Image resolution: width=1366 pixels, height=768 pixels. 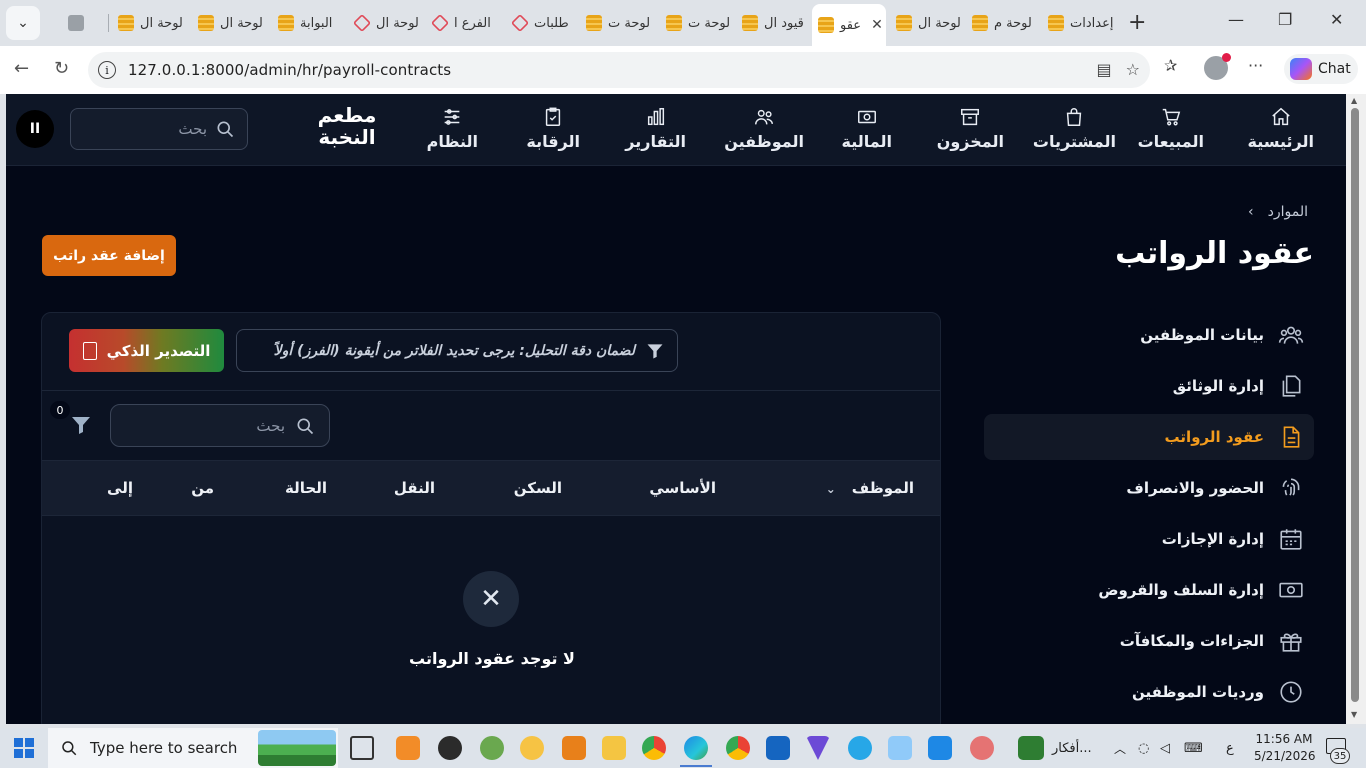 I want to click on new-tab-icon: +, so click(x=1137, y=22).